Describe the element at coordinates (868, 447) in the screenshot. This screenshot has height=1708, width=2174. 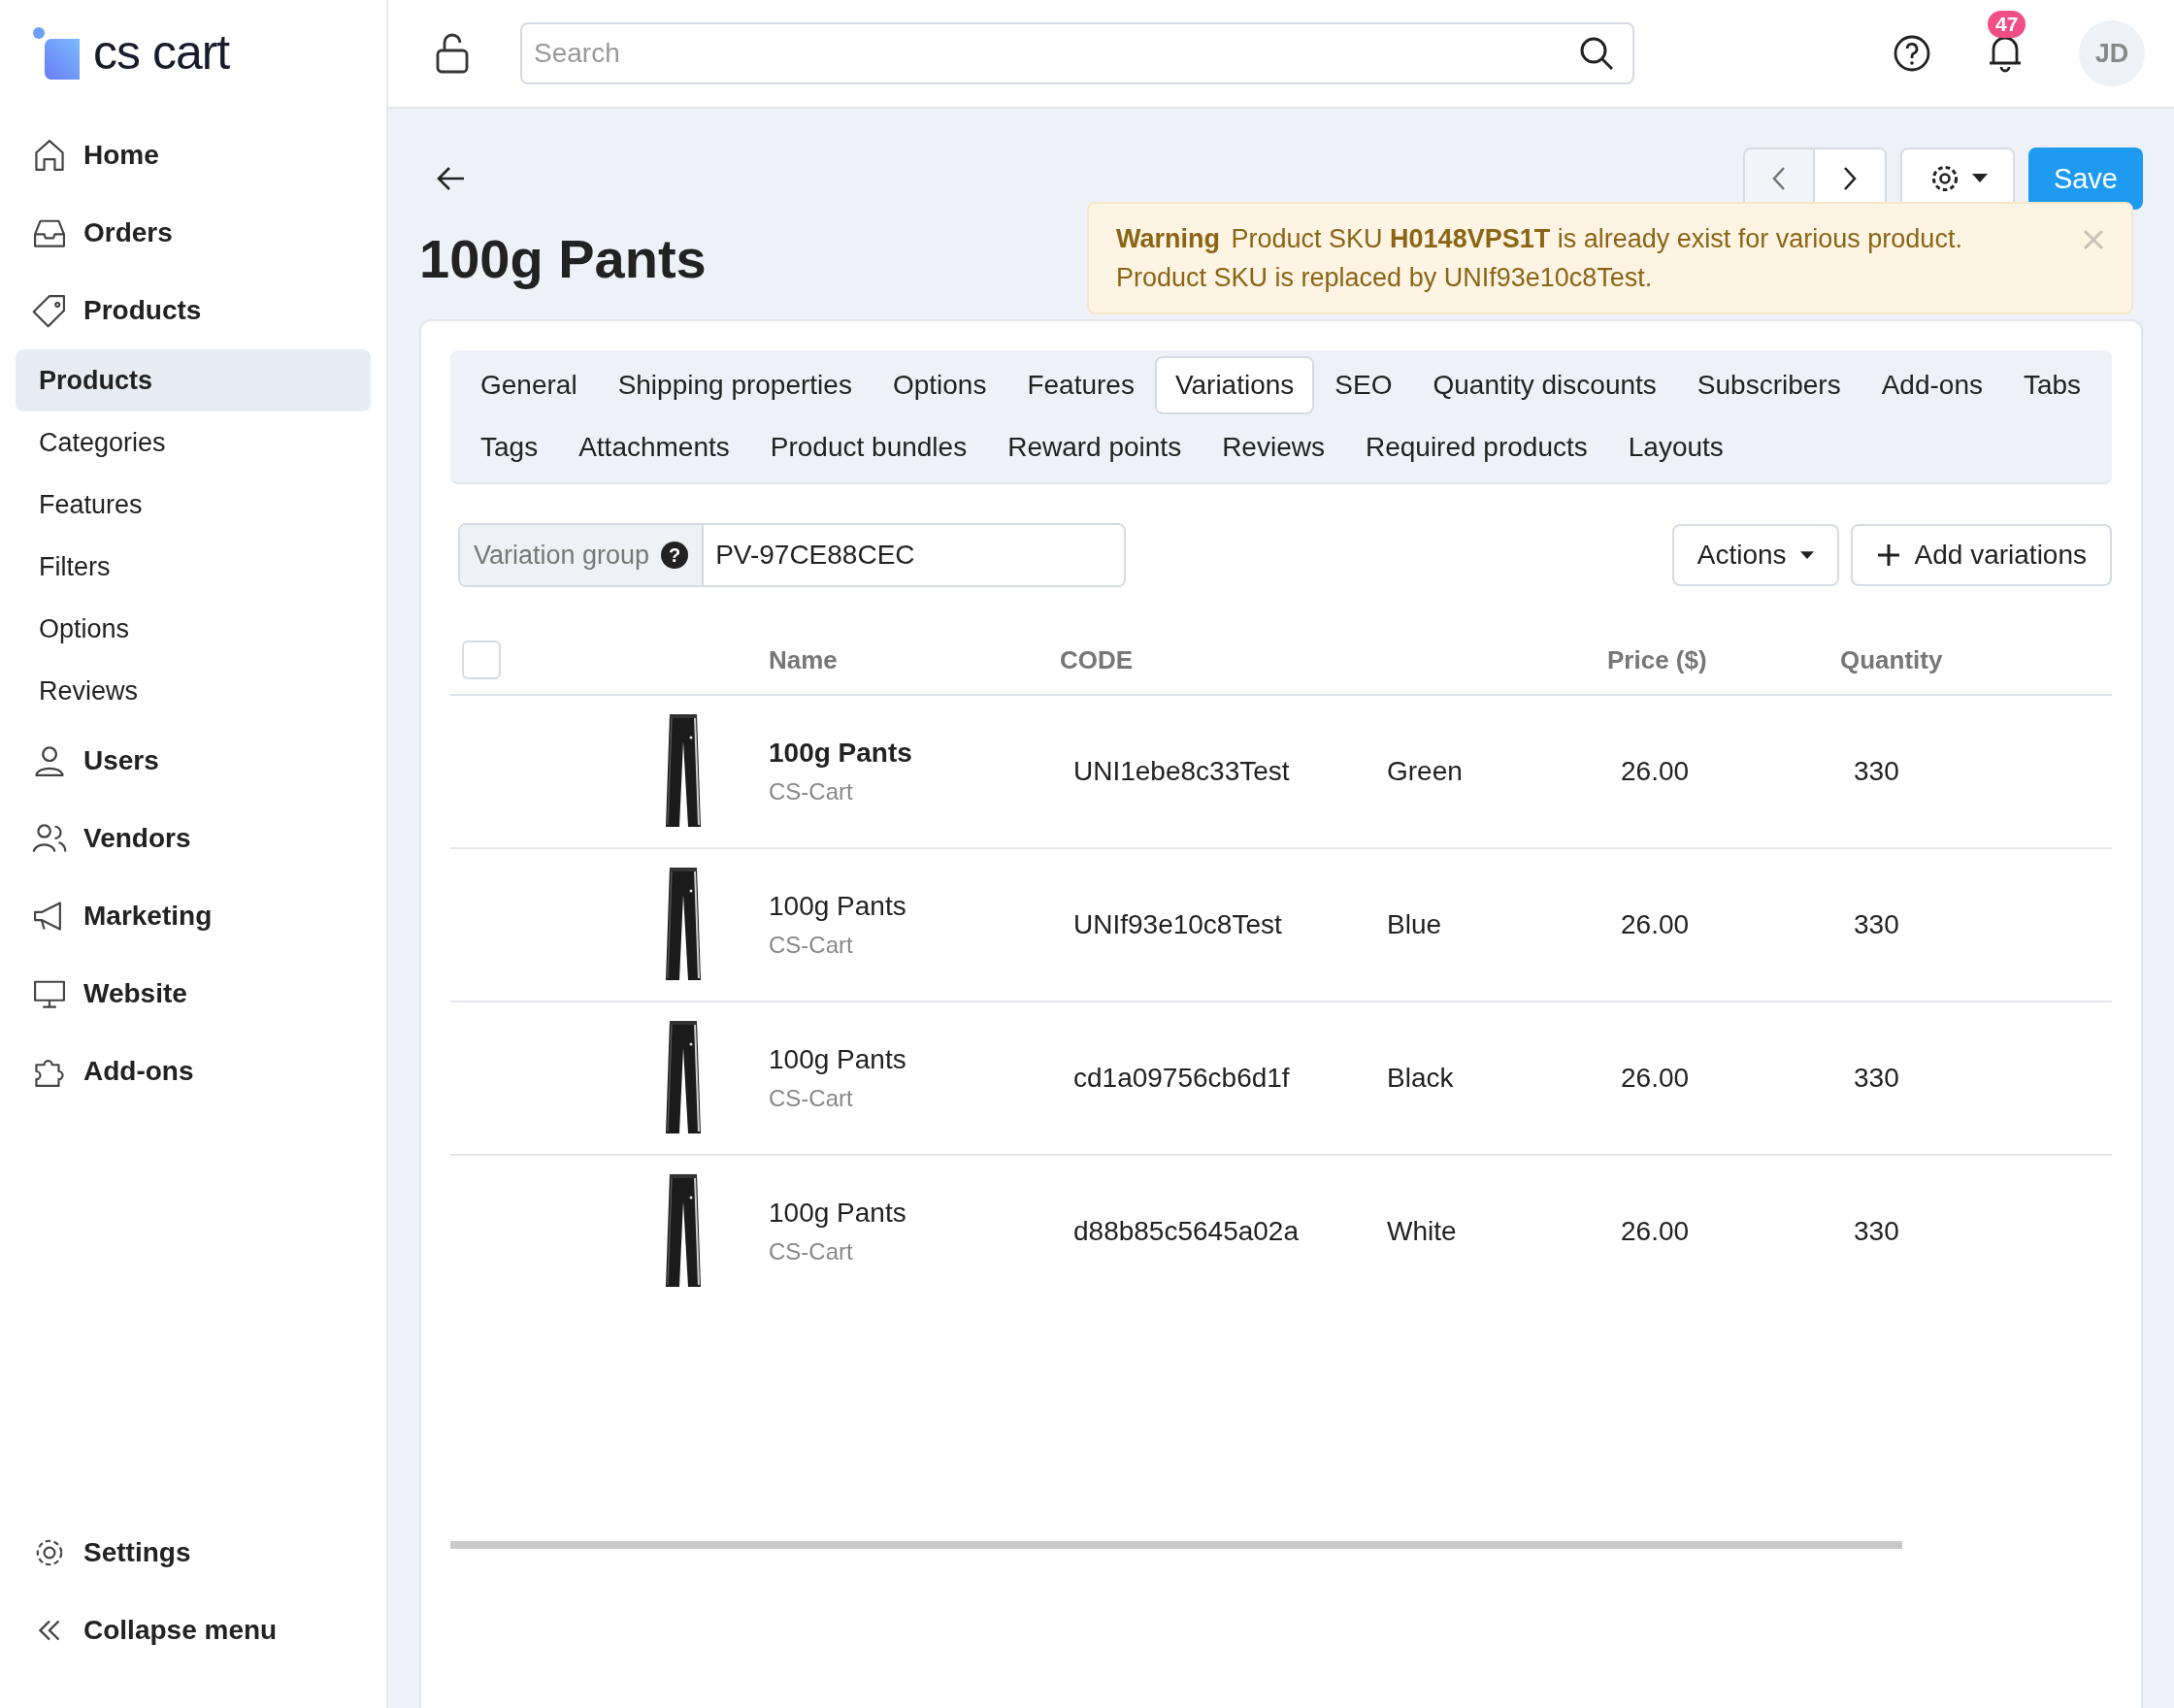
I see `tab: Product bundles` at that location.